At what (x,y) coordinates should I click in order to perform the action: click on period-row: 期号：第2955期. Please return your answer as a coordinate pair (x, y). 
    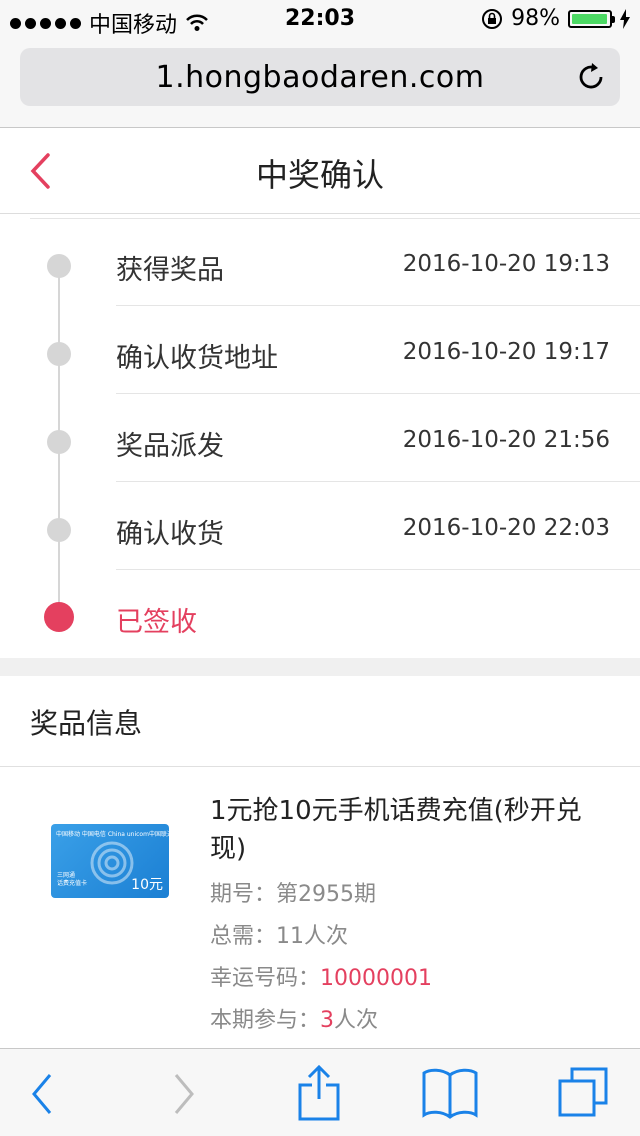
    Looking at the image, I should click on (293, 892).